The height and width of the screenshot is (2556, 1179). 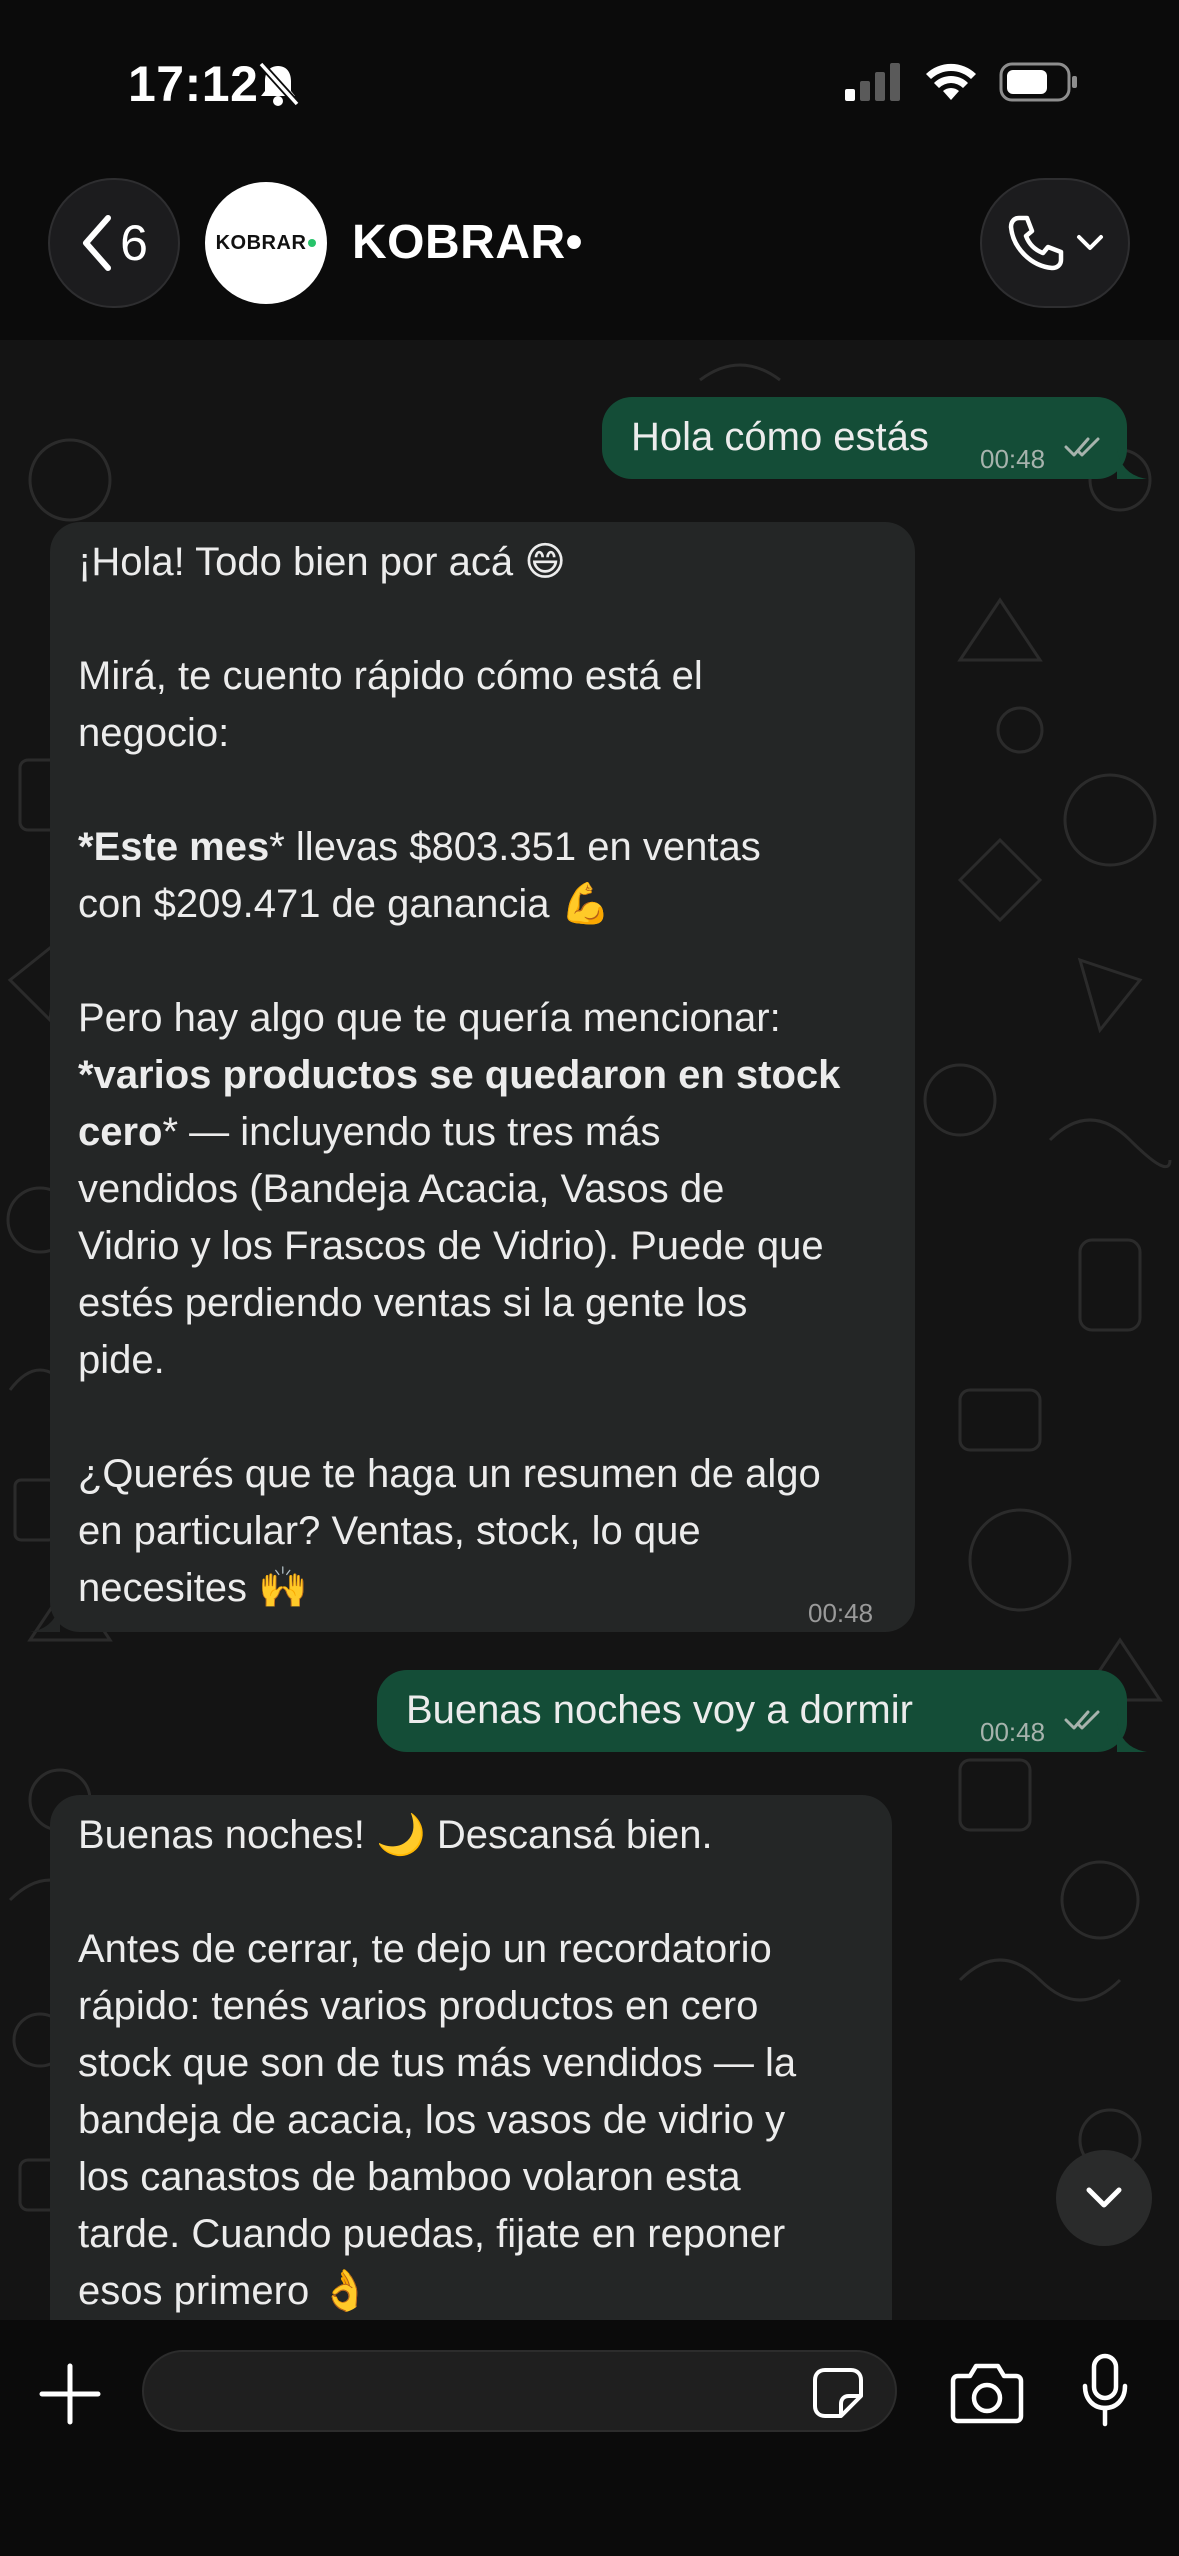 I want to click on bold-text: *Este mes, so click(x=174, y=847).